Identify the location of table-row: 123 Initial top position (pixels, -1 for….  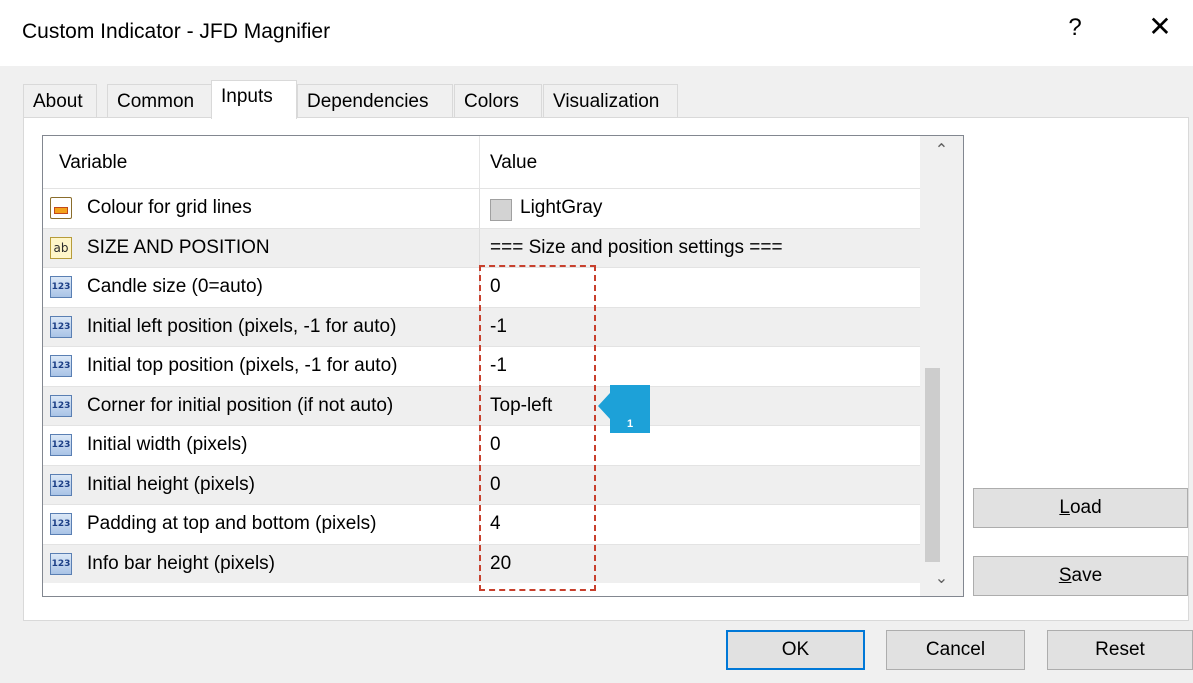
(481, 366).